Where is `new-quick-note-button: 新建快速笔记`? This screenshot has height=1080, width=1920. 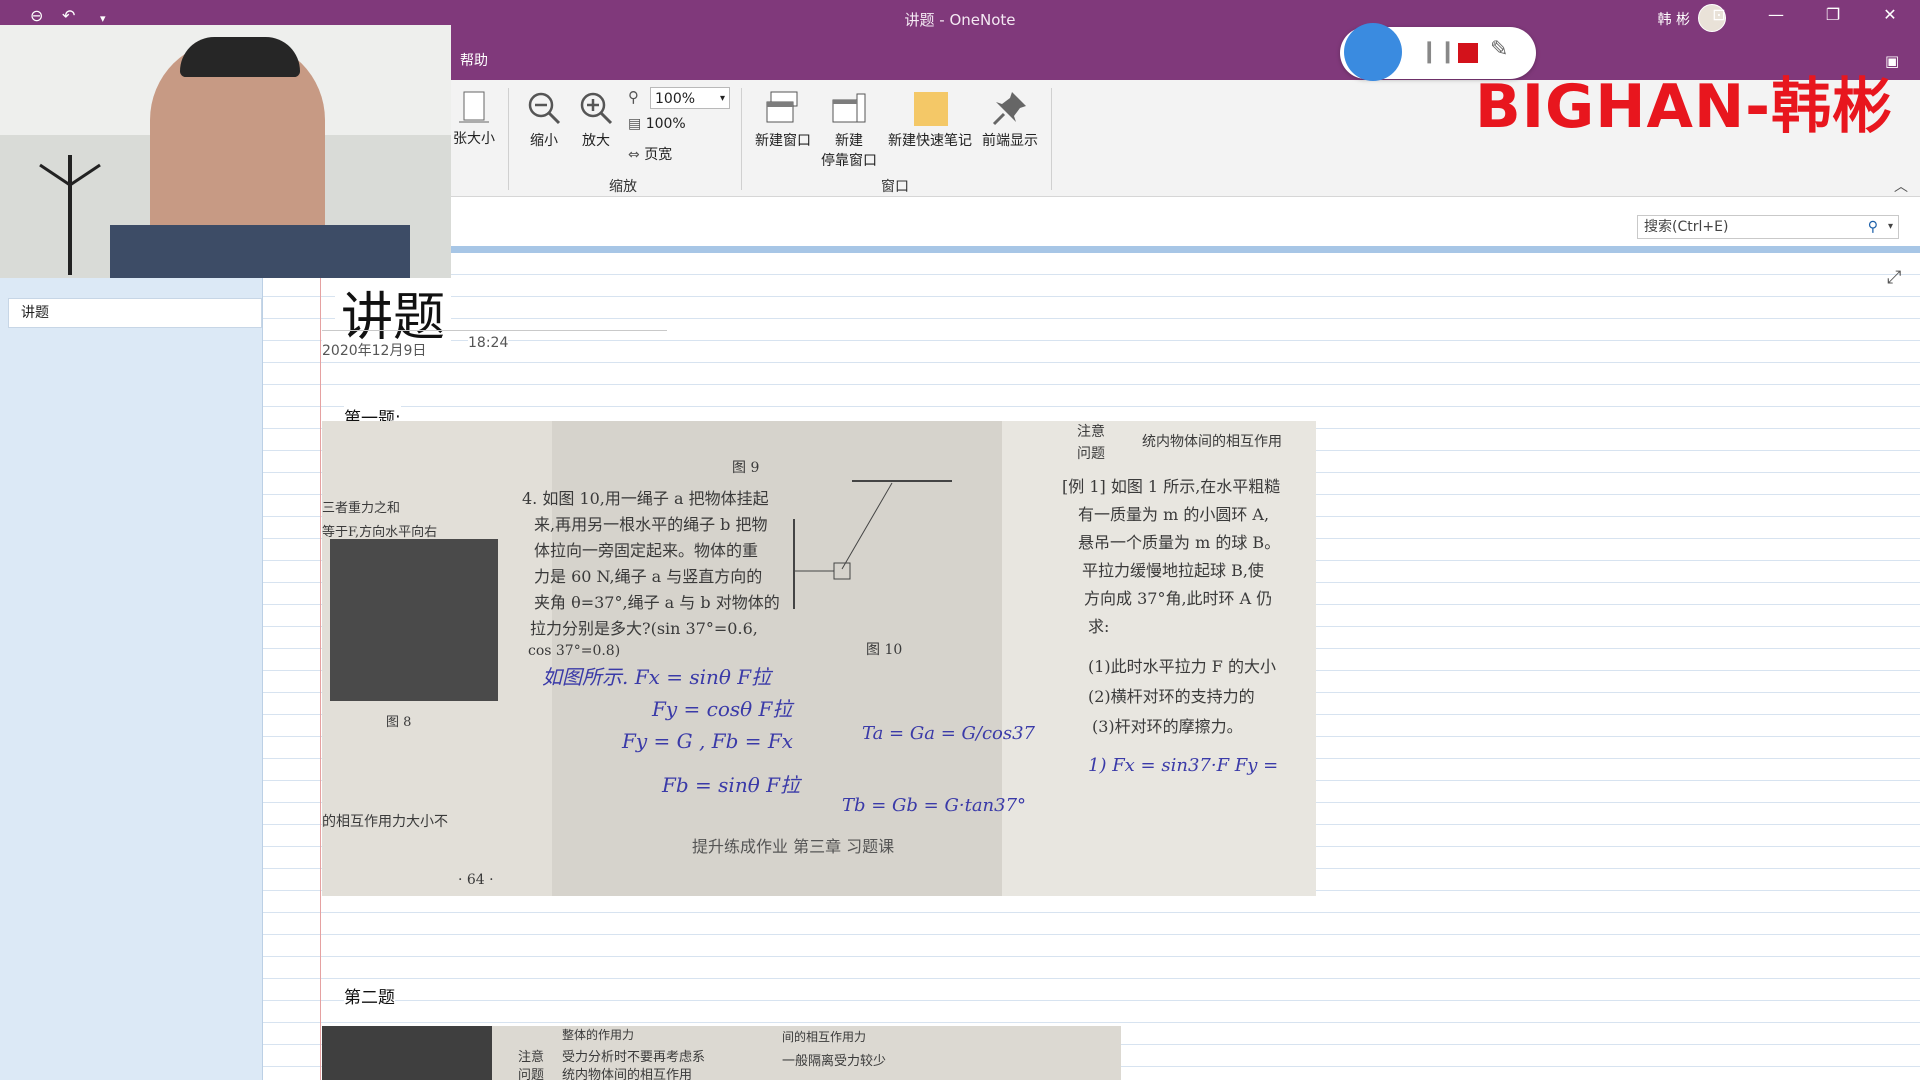 new-quick-note-button: 新建快速笔记 is located at coordinates (930, 120).